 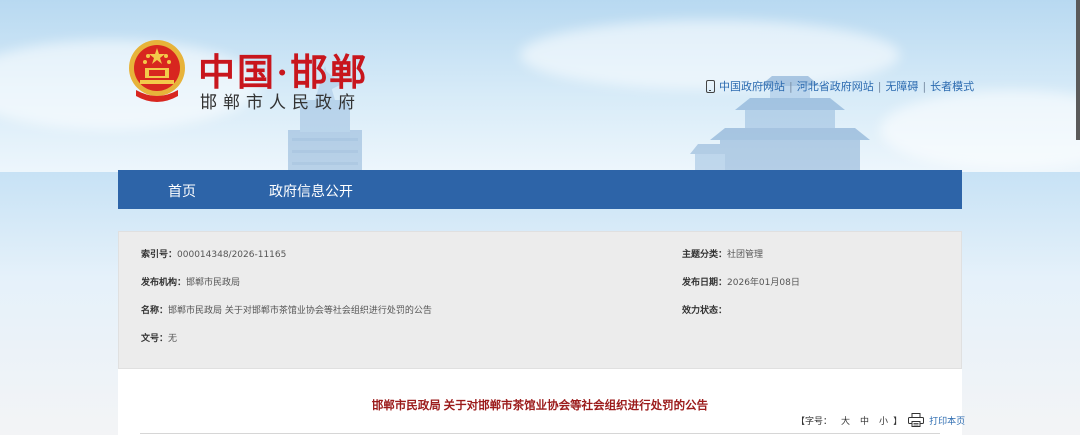 What do you see at coordinates (952, 86) in the screenshot?
I see `link-elder-mode: 长者模式` at bounding box center [952, 86].